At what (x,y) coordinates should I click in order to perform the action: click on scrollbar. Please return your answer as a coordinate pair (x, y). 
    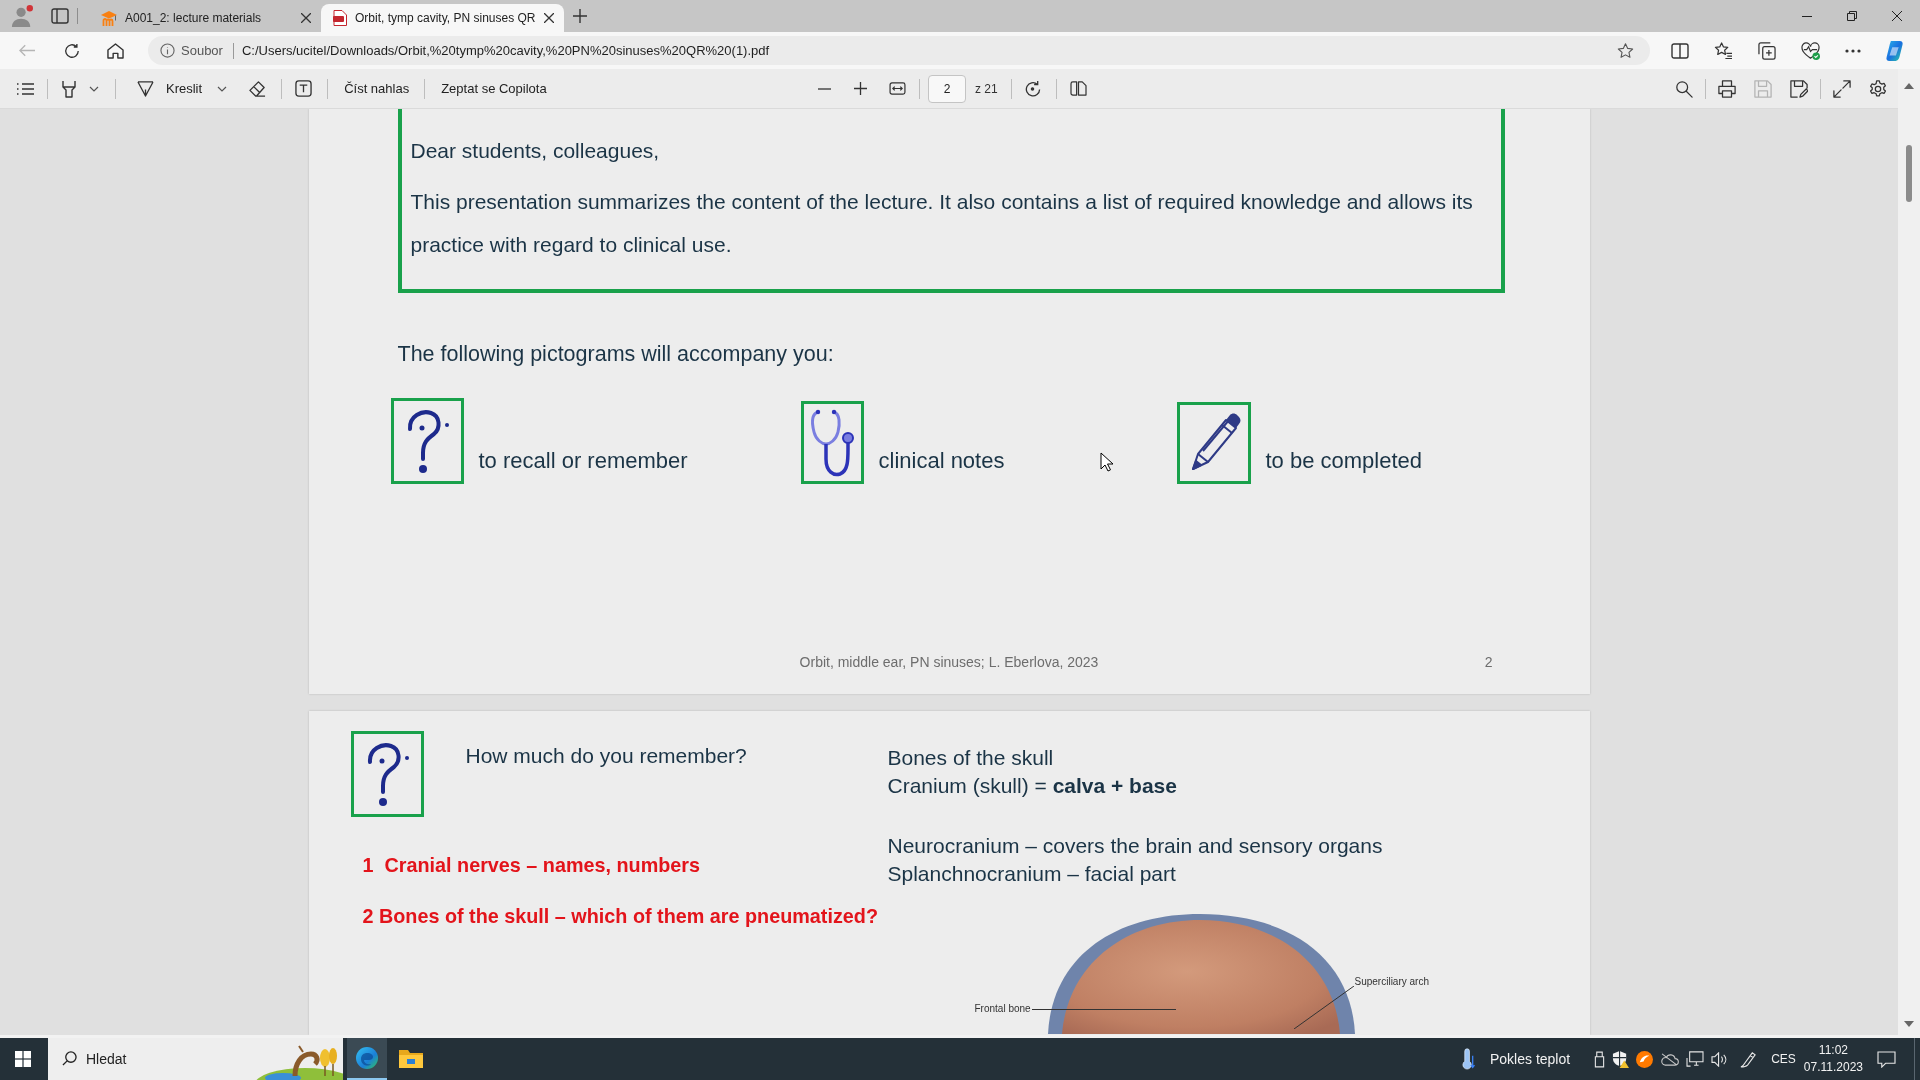
    Looking at the image, I should click on (1909, 552).